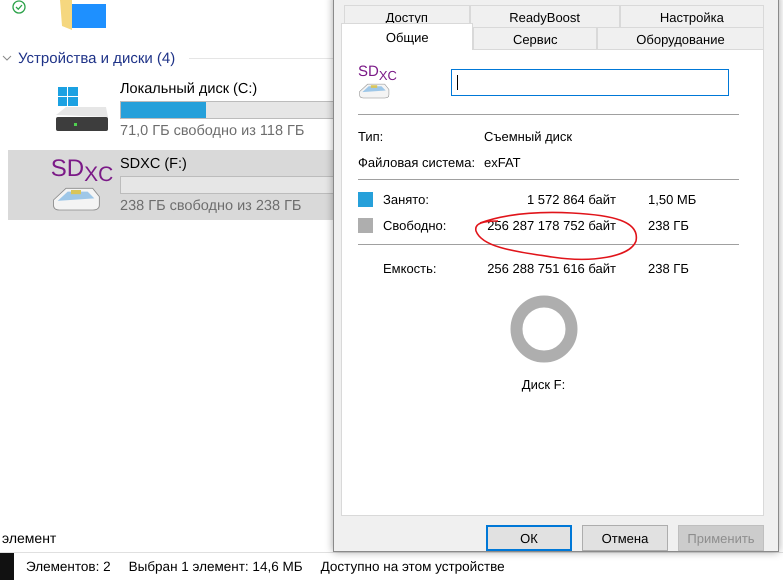 The height and width of the screenshot is (580, 783). I want to click on tab: ReadyBoost, so click(545, 16).